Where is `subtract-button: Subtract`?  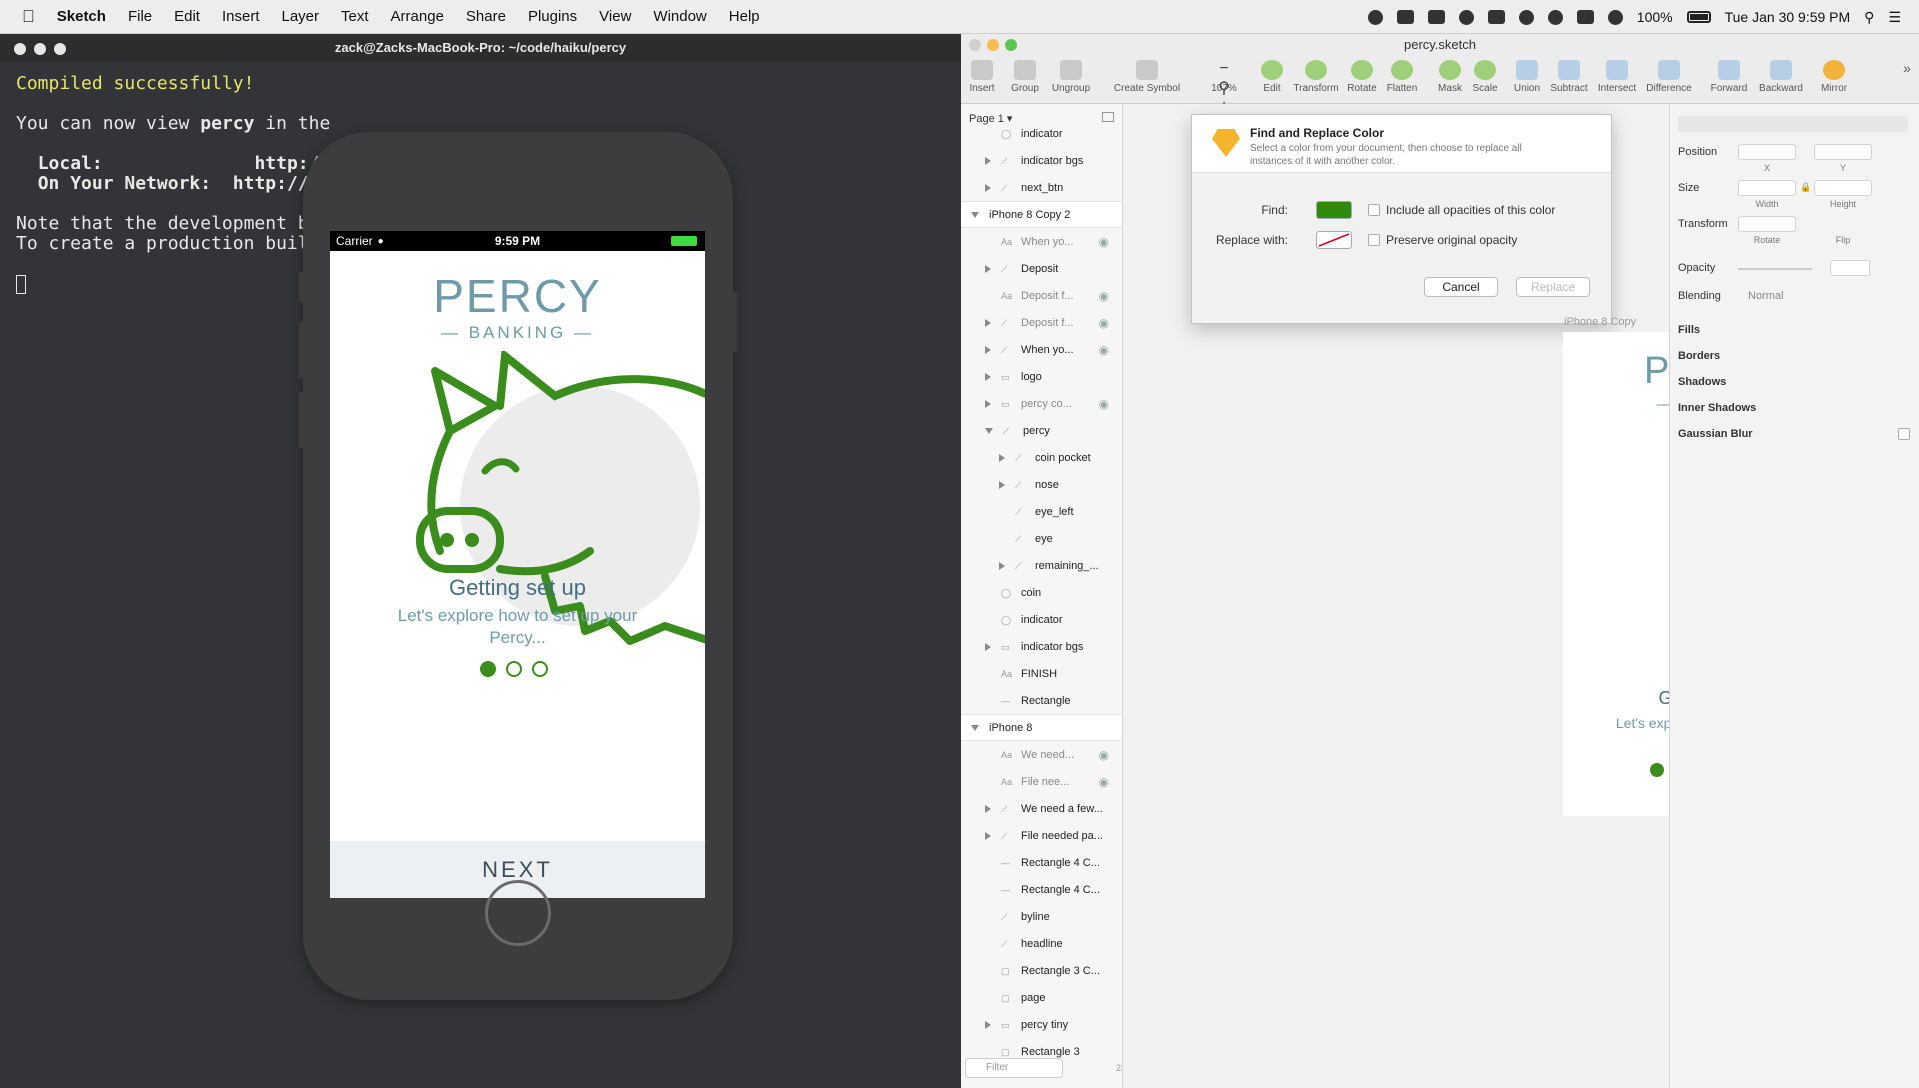
subtract-button: Subtract is located at coordinates (1569, 77).